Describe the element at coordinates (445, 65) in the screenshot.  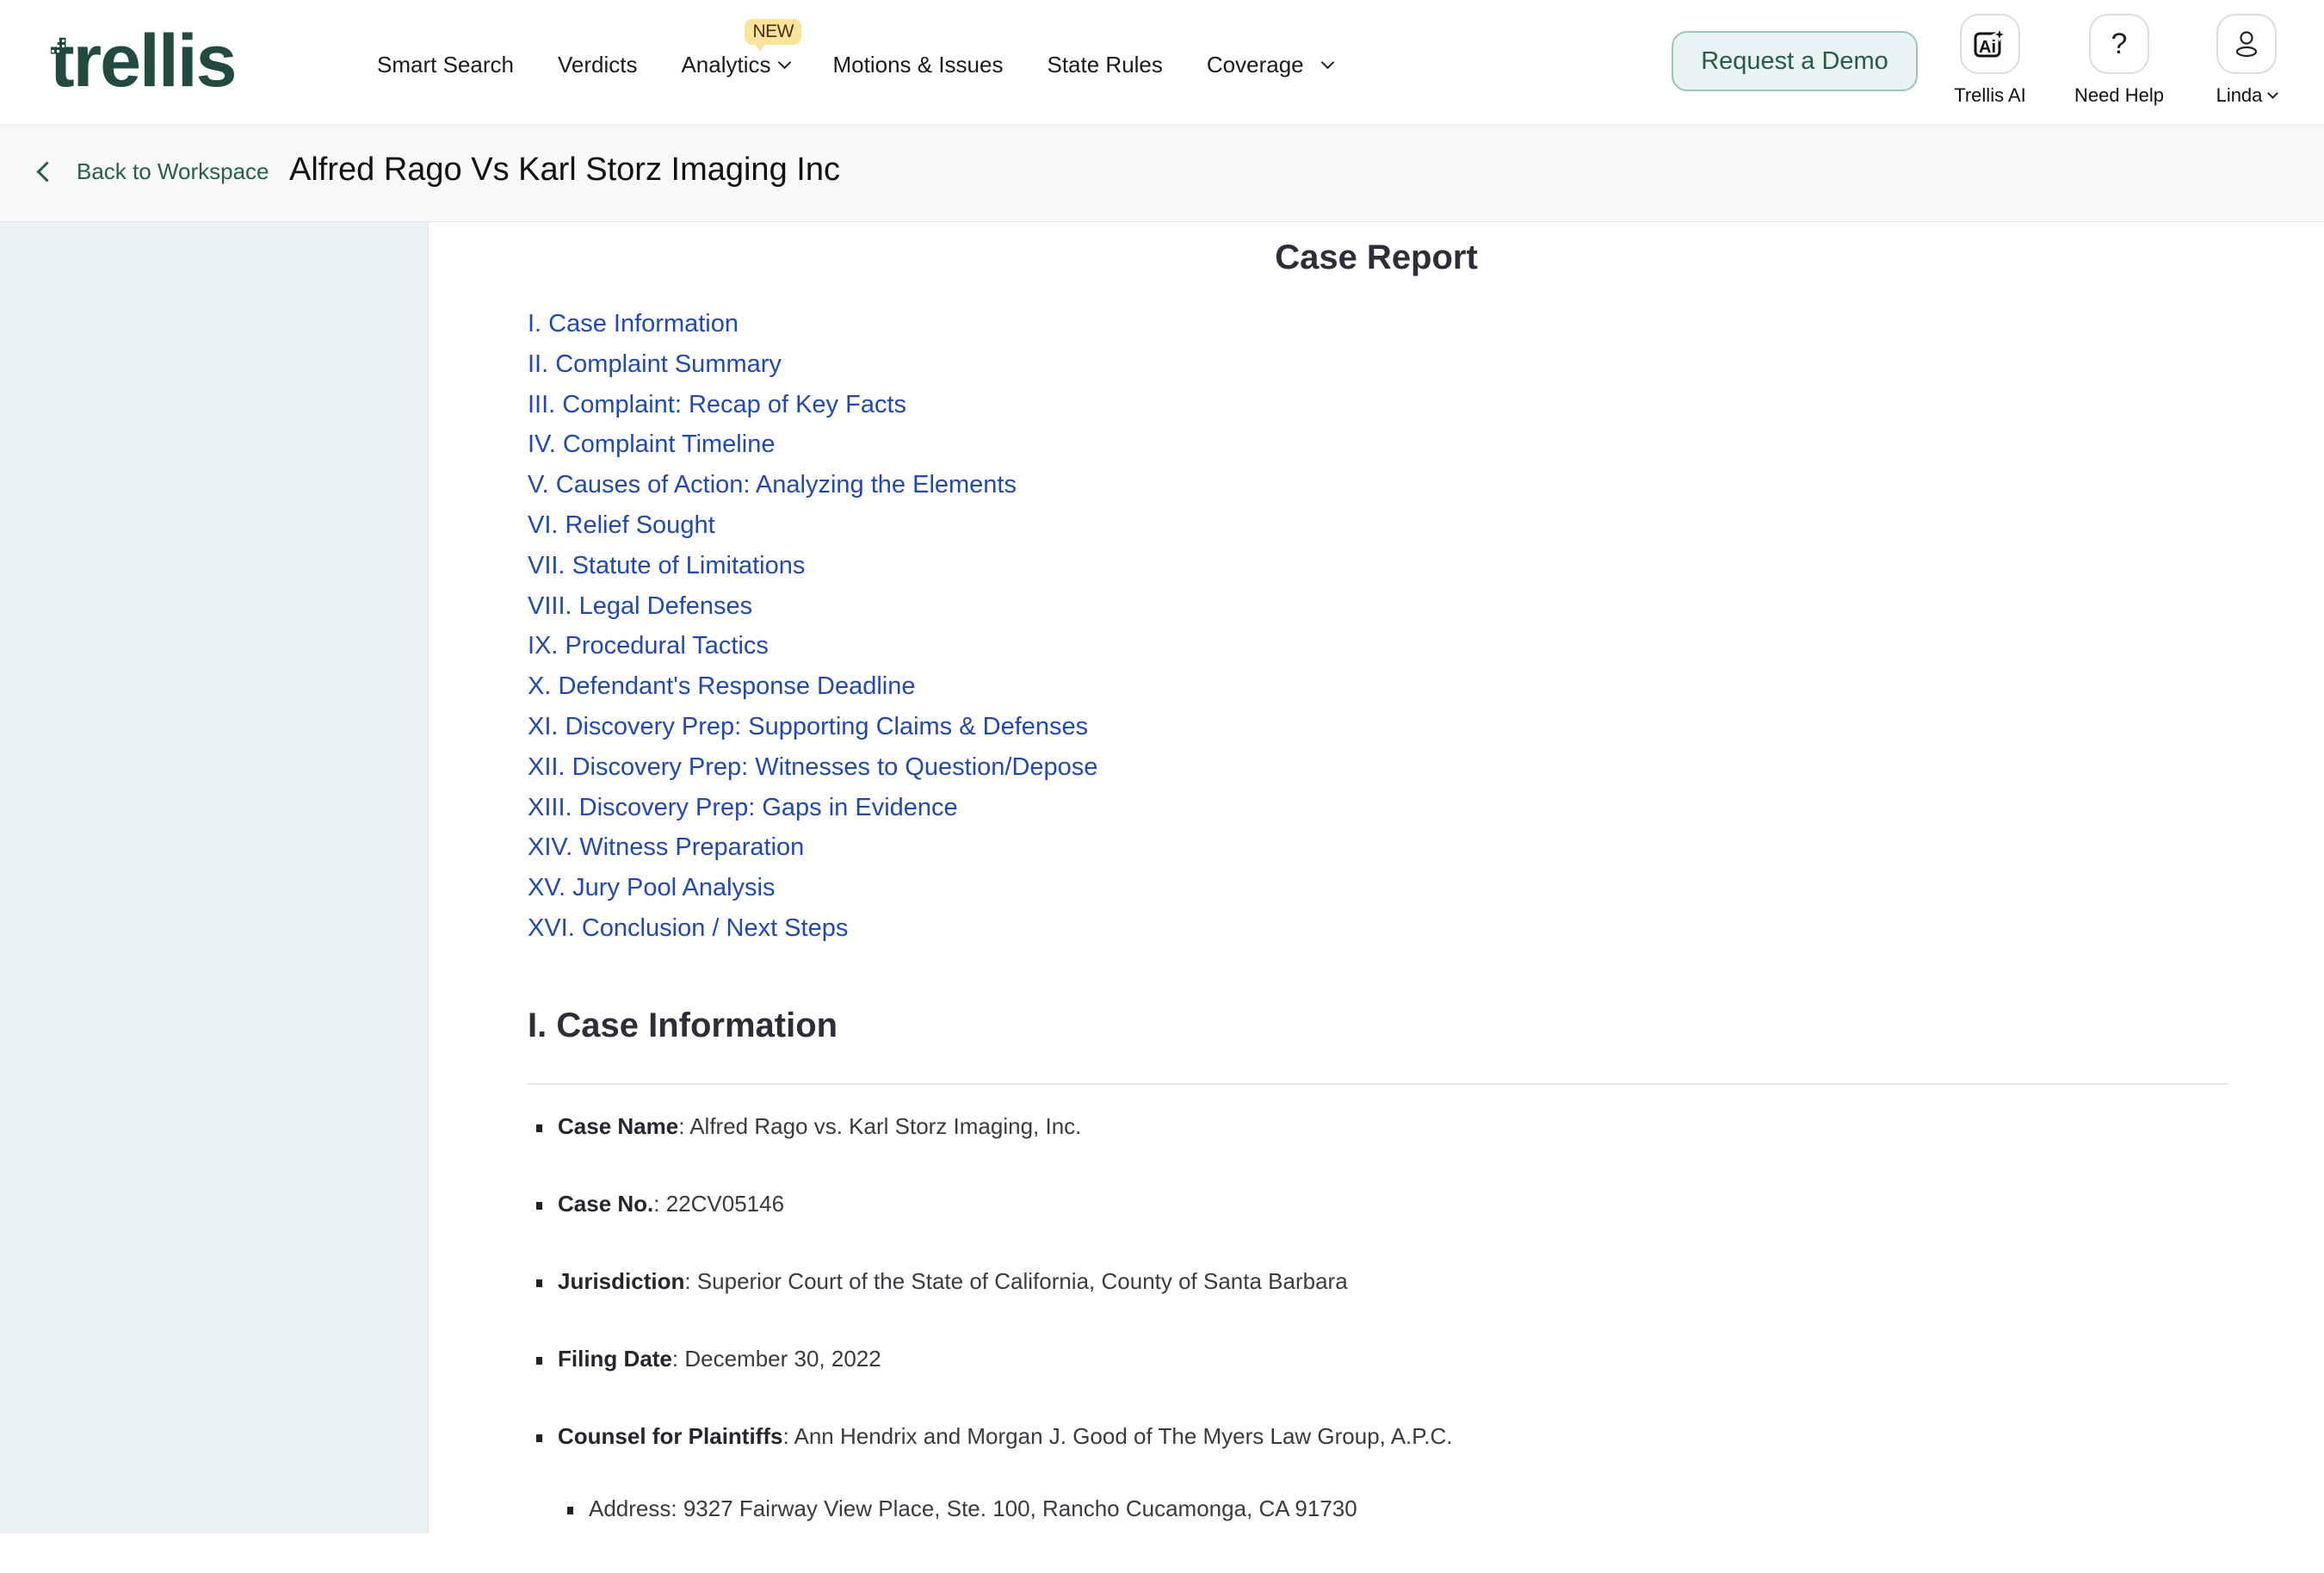
I see `nav-smart-search: Smart Search` at that location.